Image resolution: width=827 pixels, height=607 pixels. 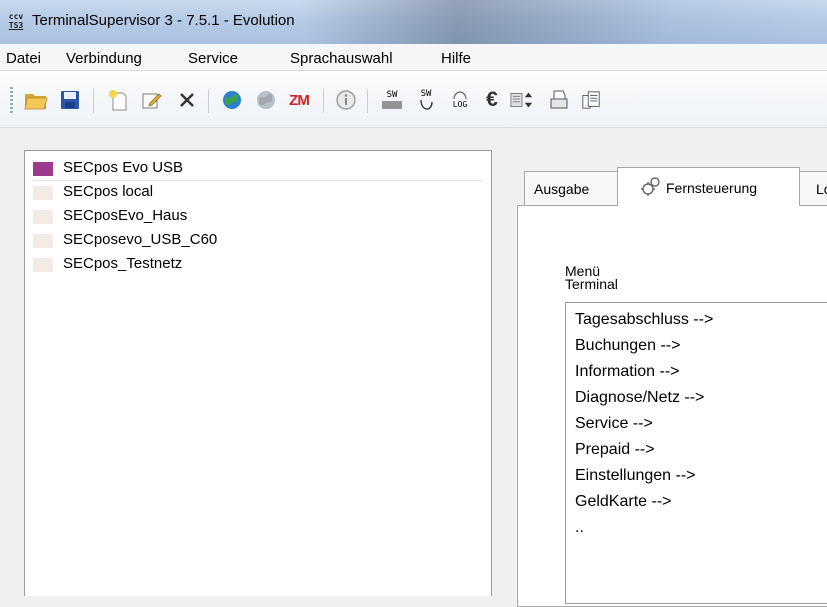 I want to click on tab-fernsteuerung: Fernsteuerung, so click(x=708, y=186).